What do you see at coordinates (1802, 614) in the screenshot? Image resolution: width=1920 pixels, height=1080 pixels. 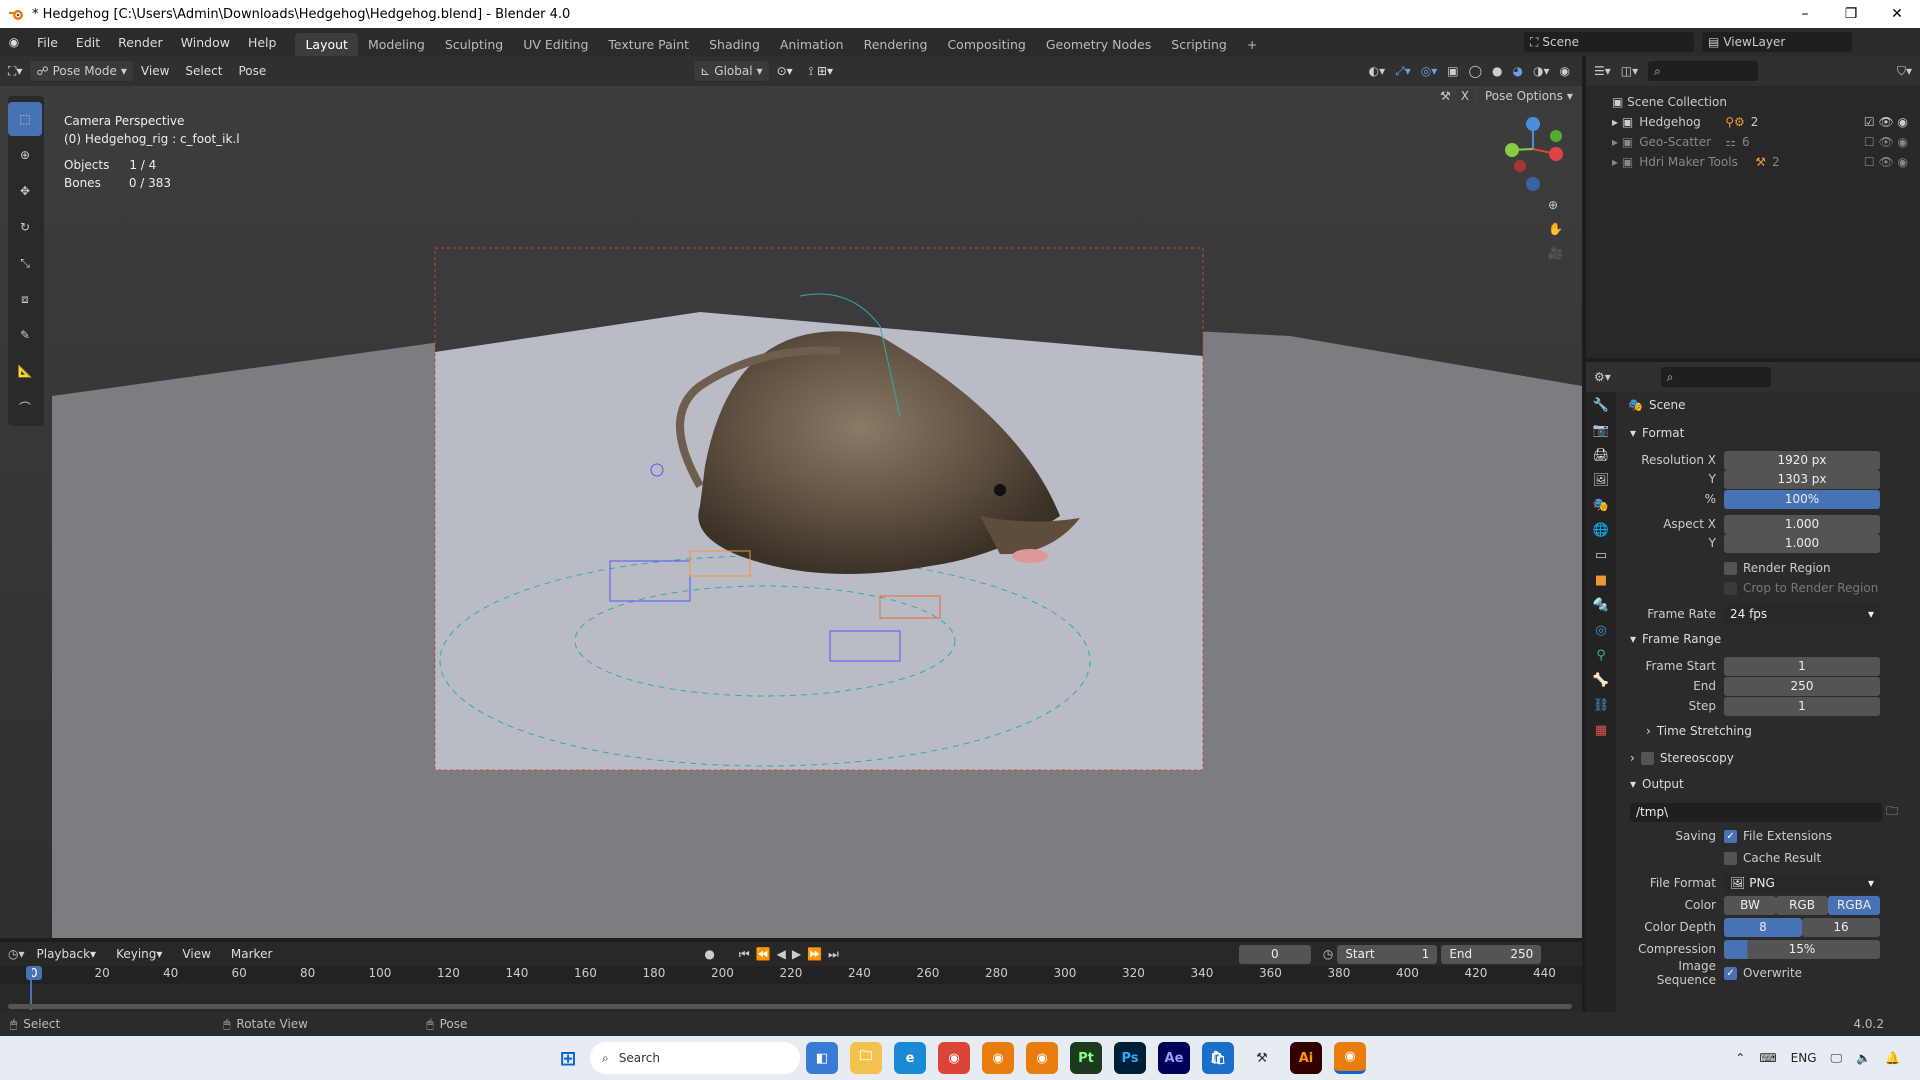 I see `frame-rate-dropdown: 24 fps ▾` at bounding box center [1802, 614].